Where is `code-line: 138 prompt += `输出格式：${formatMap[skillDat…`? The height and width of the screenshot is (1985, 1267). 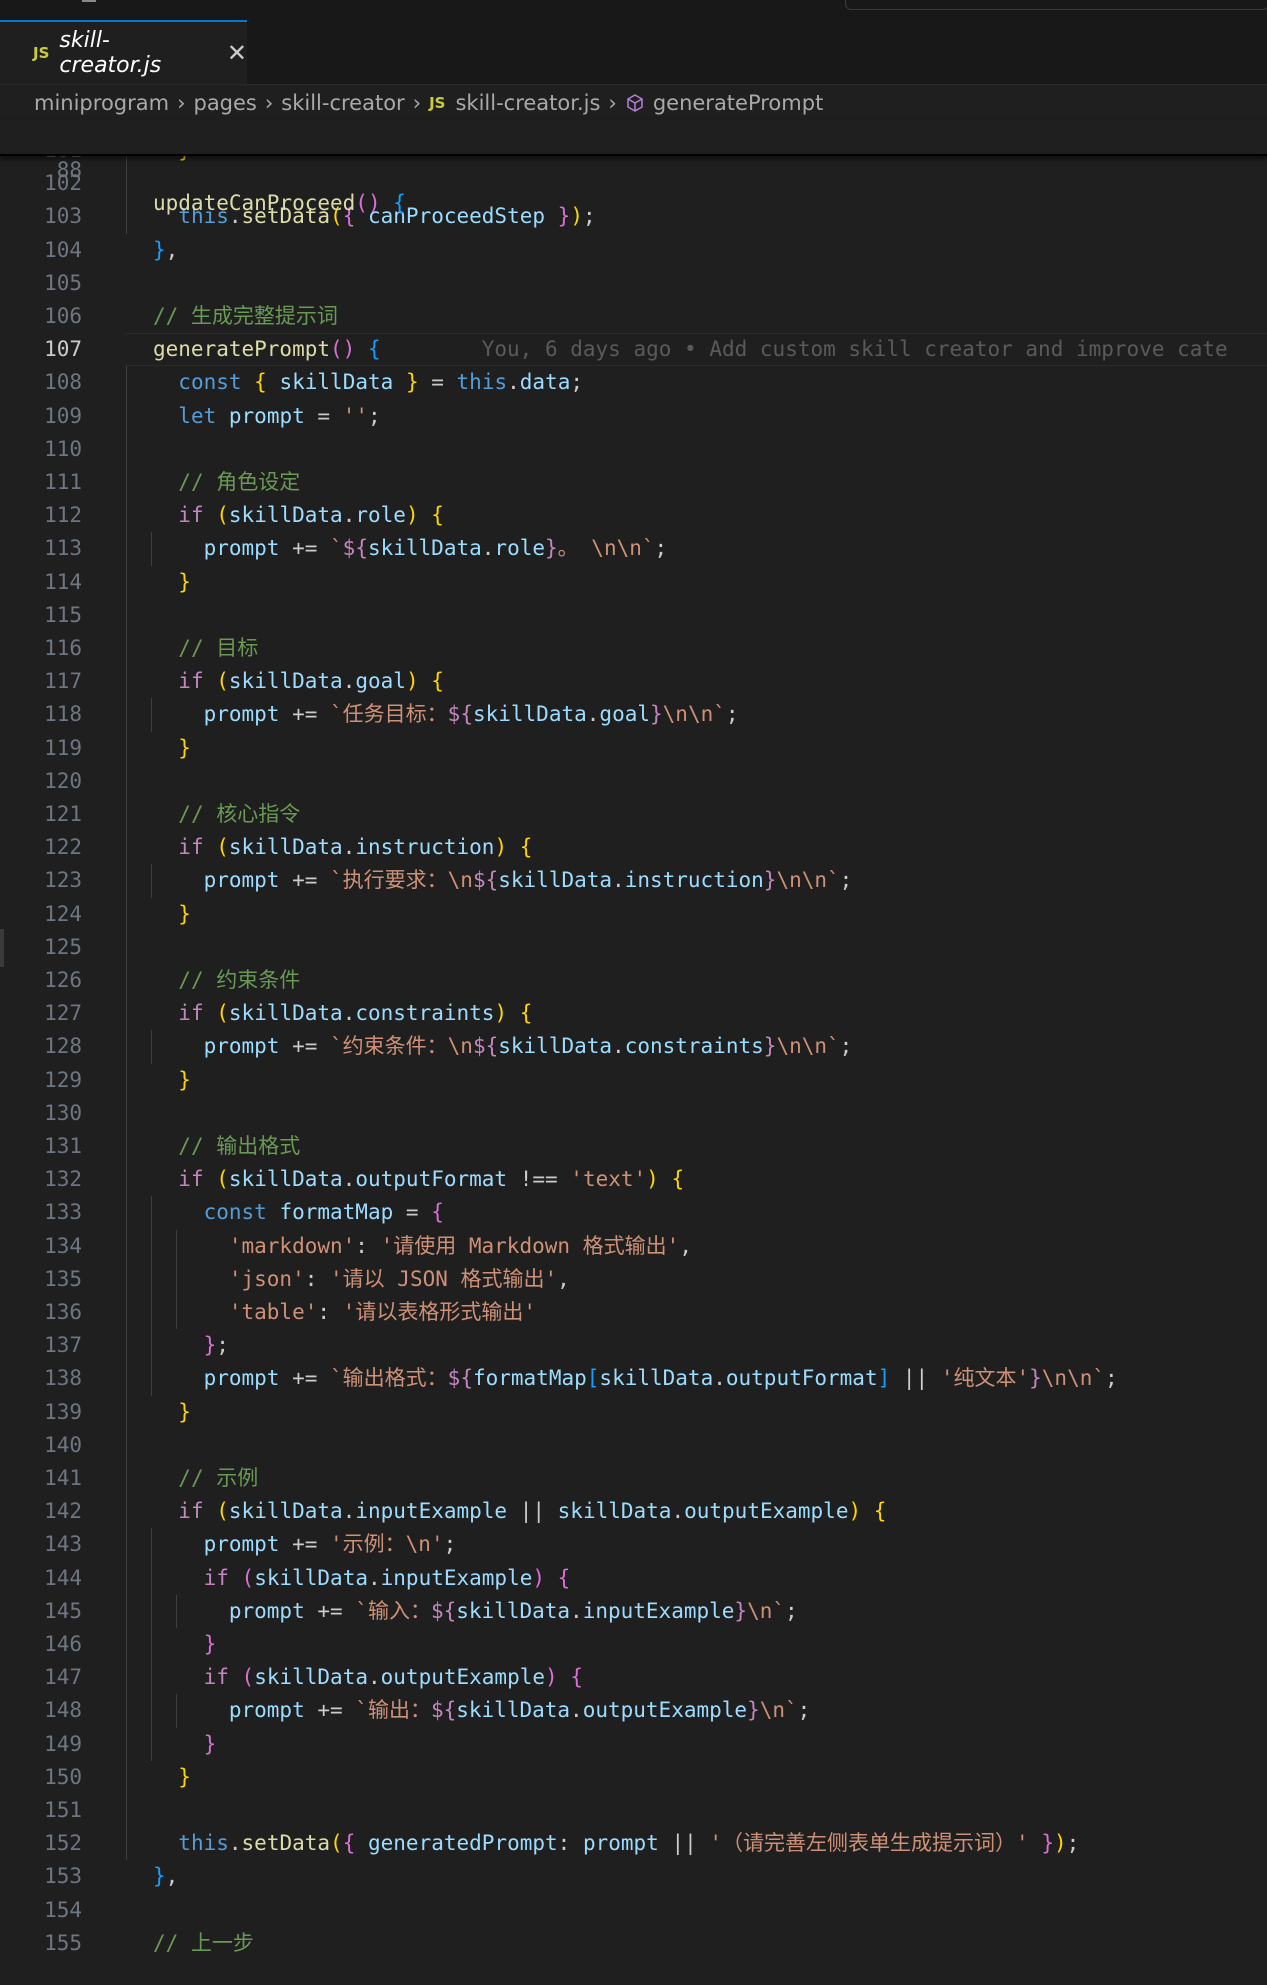 code-line: 138 prompt += `输出格式：${formatMap[skillDat… is located at coordinates (633, 1379).